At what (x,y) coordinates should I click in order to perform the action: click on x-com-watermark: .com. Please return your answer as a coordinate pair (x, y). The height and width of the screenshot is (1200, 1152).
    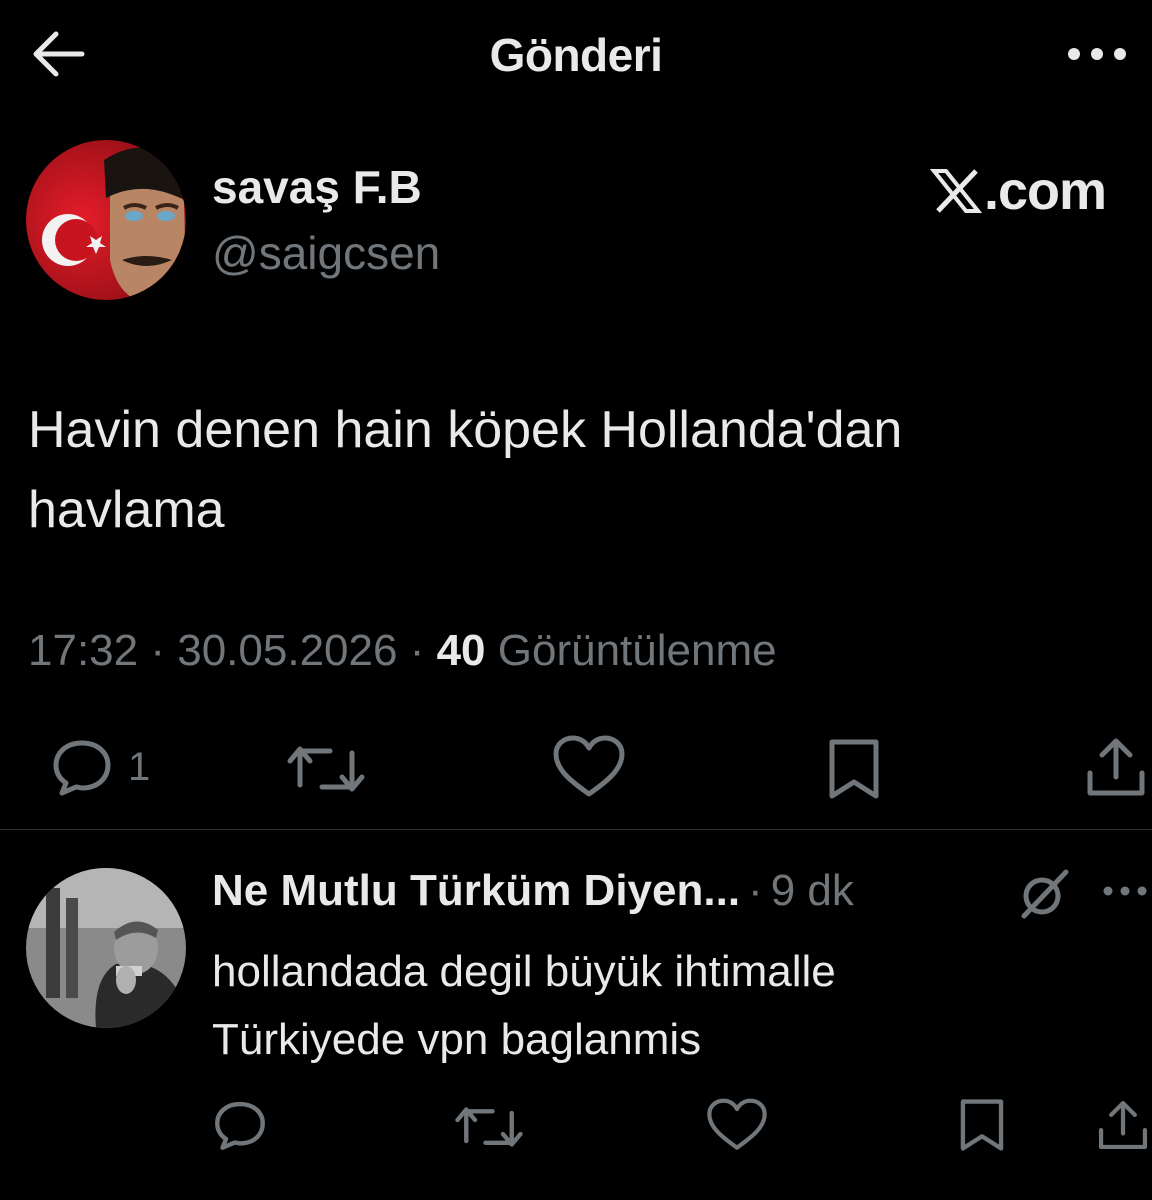
    Looking at the image, I should click on (1018, 191).